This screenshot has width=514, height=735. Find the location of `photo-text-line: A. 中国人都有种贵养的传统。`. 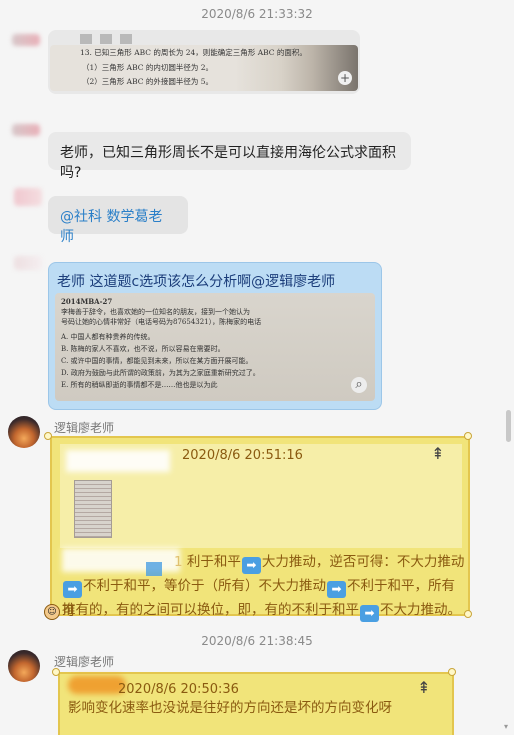

photo-text-line: A. 中国人都有种贵养的传统。 is located at coordinates (108, 337).